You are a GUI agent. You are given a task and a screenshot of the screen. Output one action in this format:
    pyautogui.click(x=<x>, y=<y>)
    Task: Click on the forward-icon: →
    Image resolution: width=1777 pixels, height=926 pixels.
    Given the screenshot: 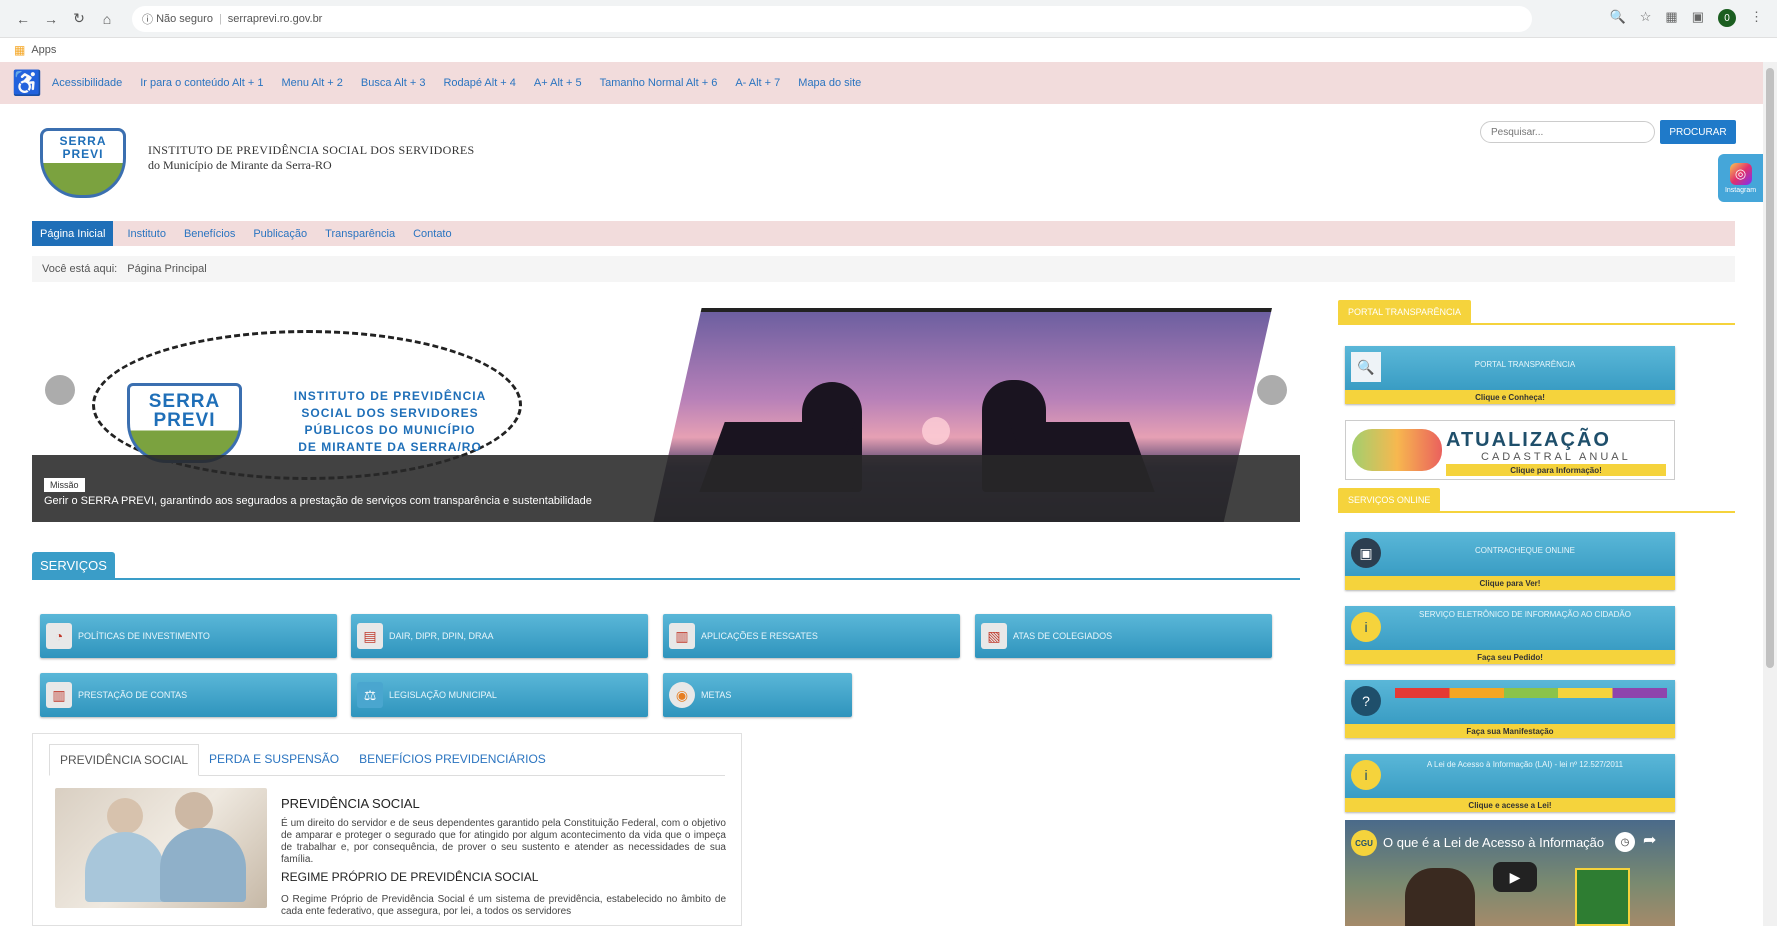 What is the action you would take?
    pyautogui.click(x=51, y=19)
    